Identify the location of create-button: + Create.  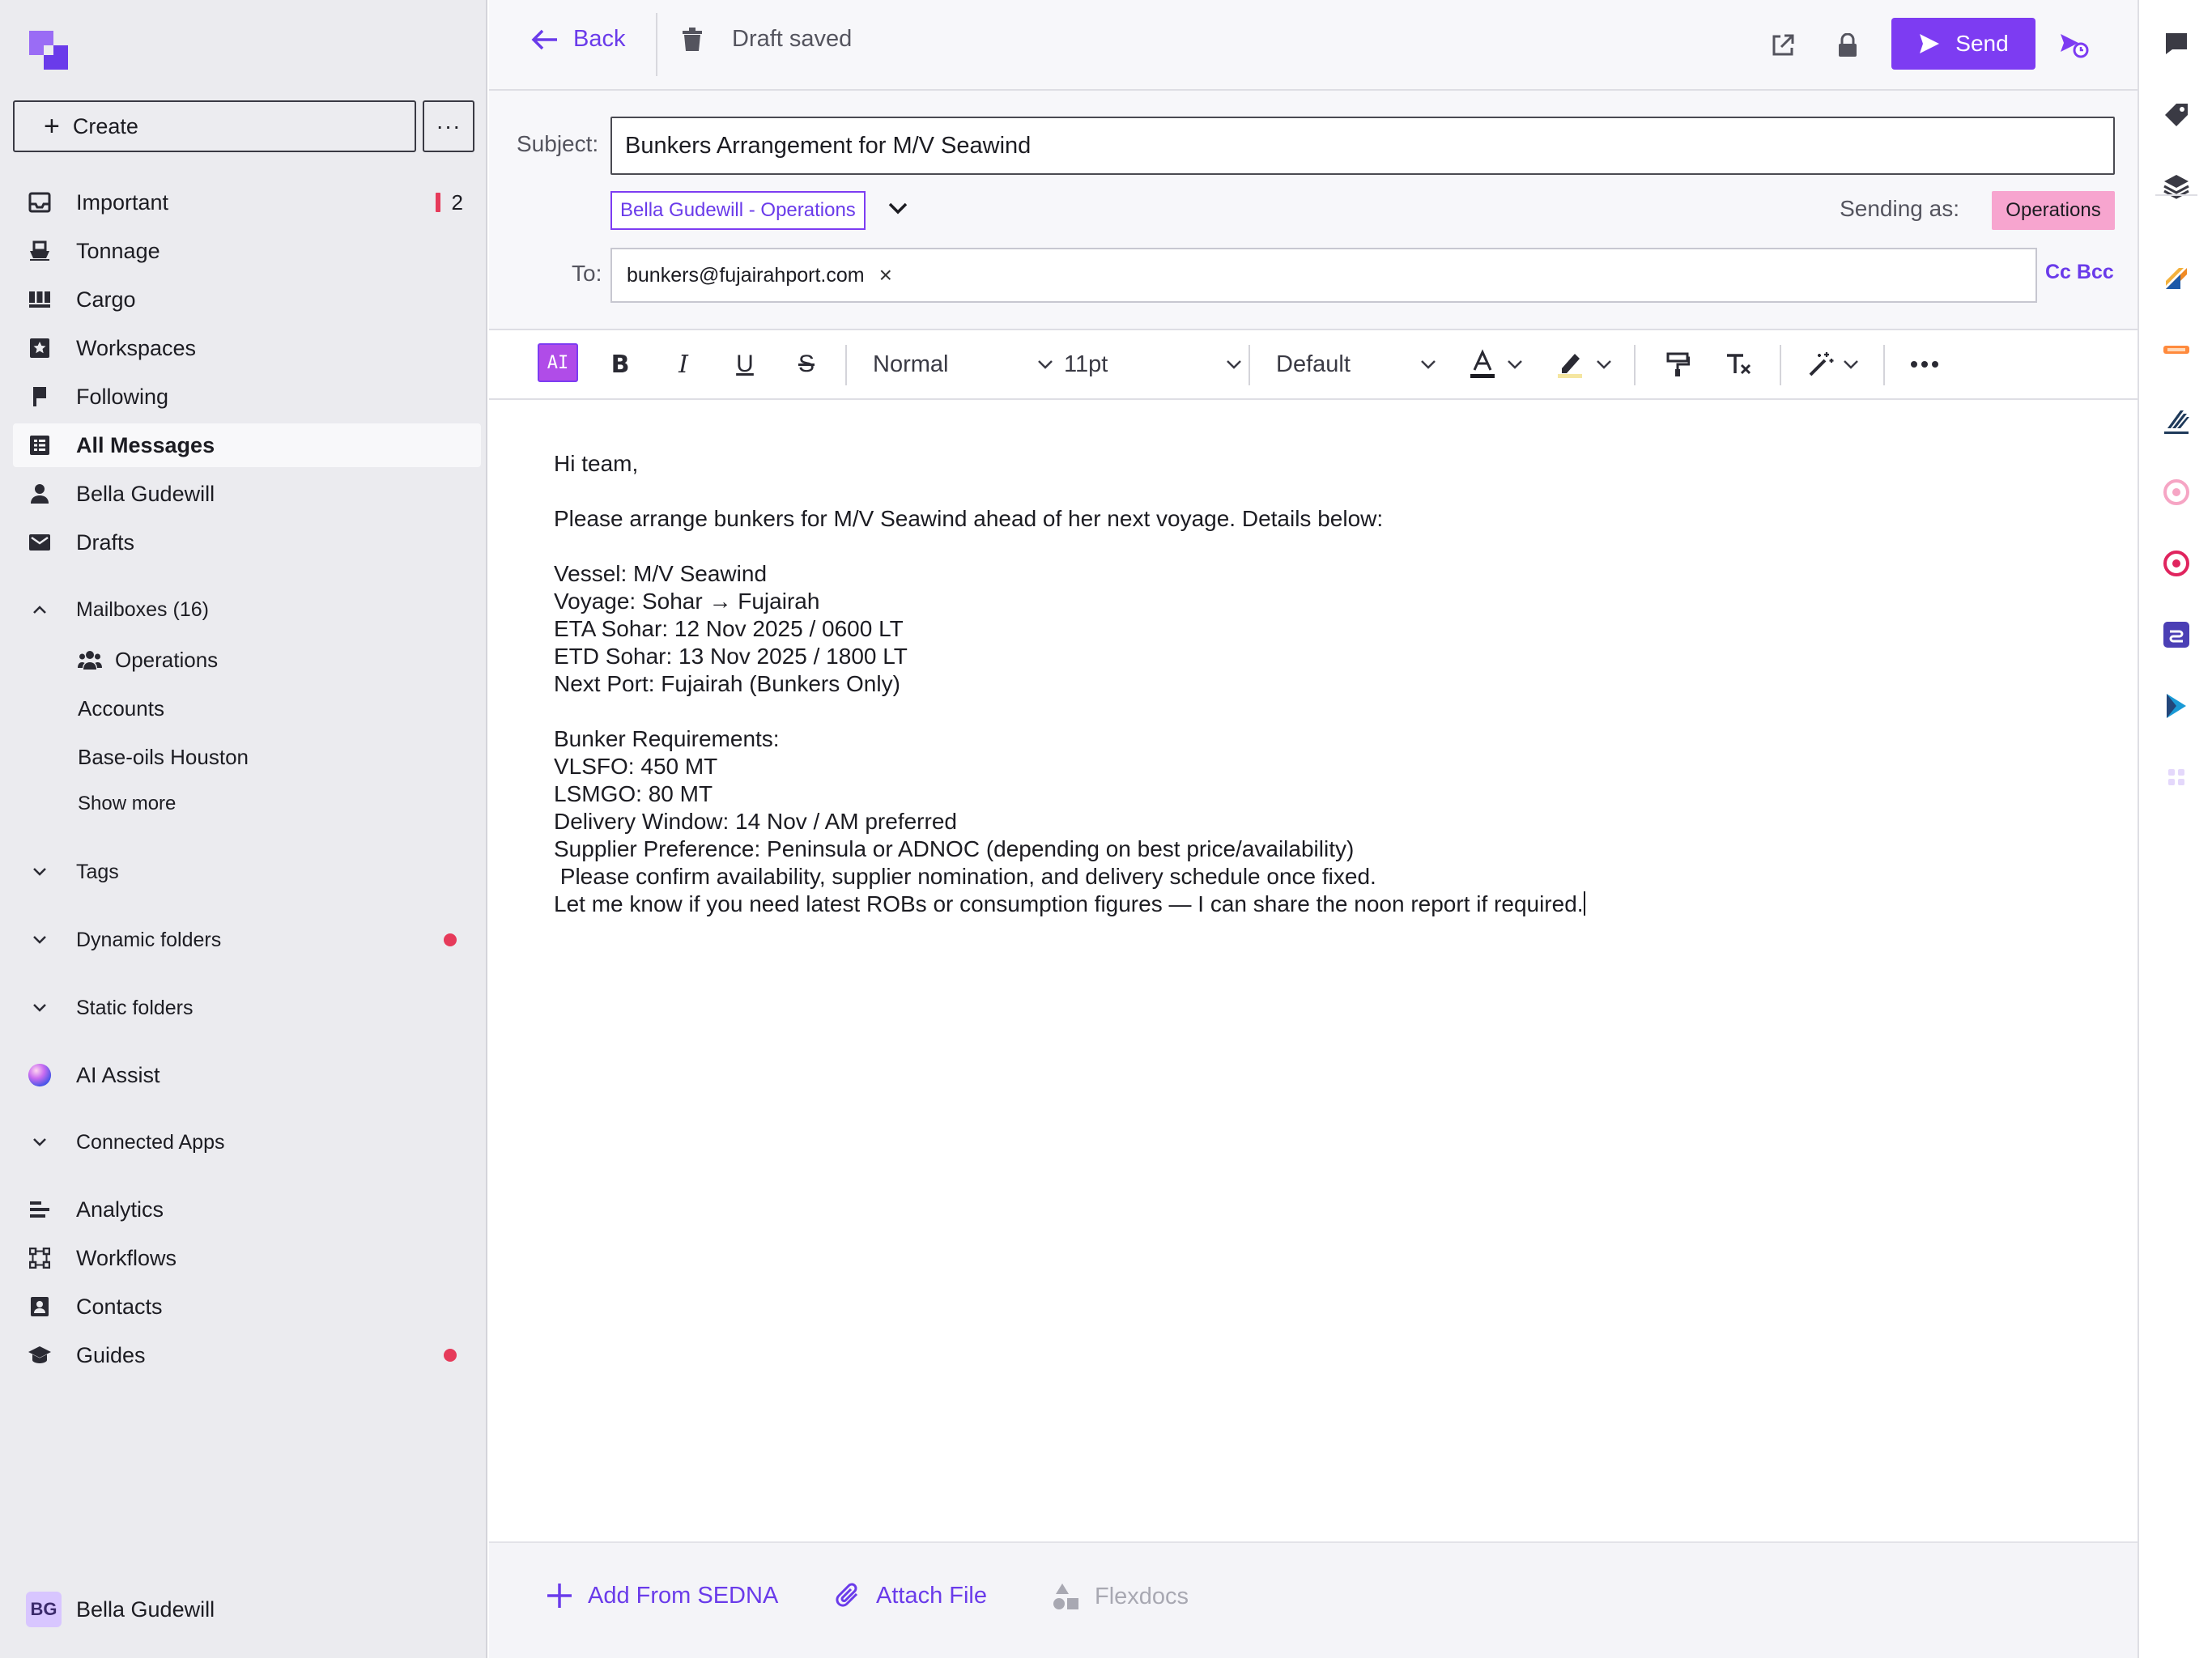
(215, 126).